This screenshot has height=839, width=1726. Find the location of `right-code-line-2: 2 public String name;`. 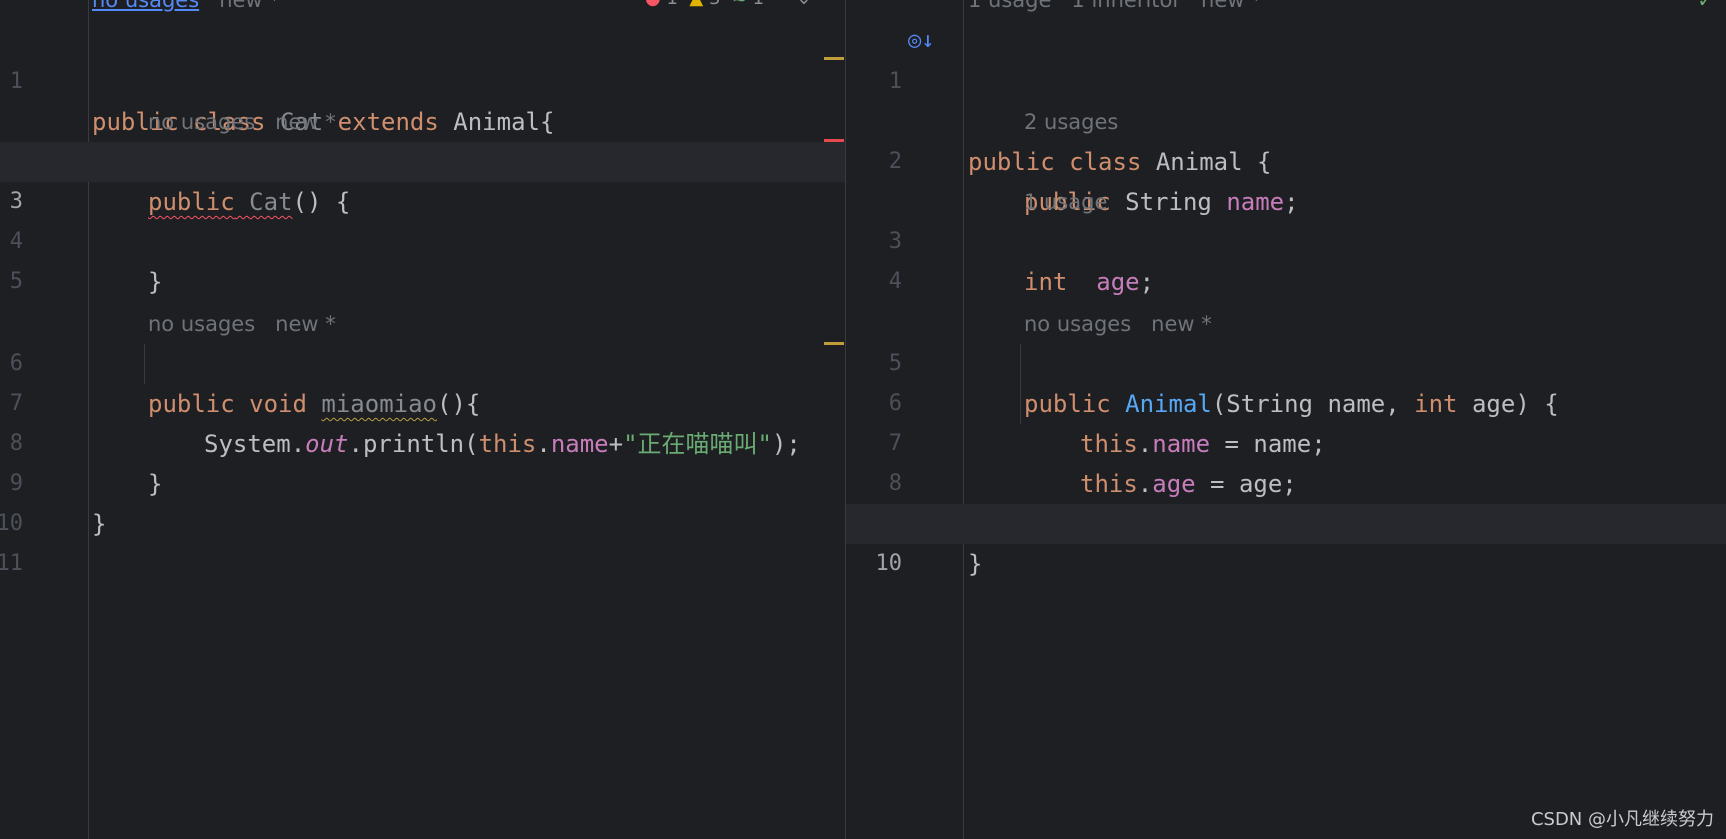

right-code-line-2: 2 public String name; is located at coordinates (1286, 159).